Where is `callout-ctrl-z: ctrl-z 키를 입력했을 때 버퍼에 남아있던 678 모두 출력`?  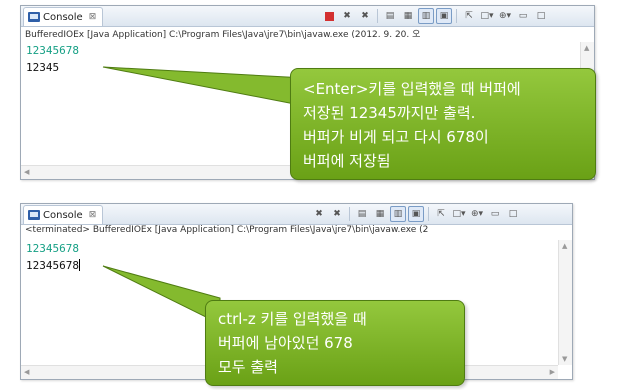 callout-ctrl-z: ctrl-z 키를 입력했을 때 버퍼에 남아있던 678 모두 출력 is located at coordinates (335, 343).